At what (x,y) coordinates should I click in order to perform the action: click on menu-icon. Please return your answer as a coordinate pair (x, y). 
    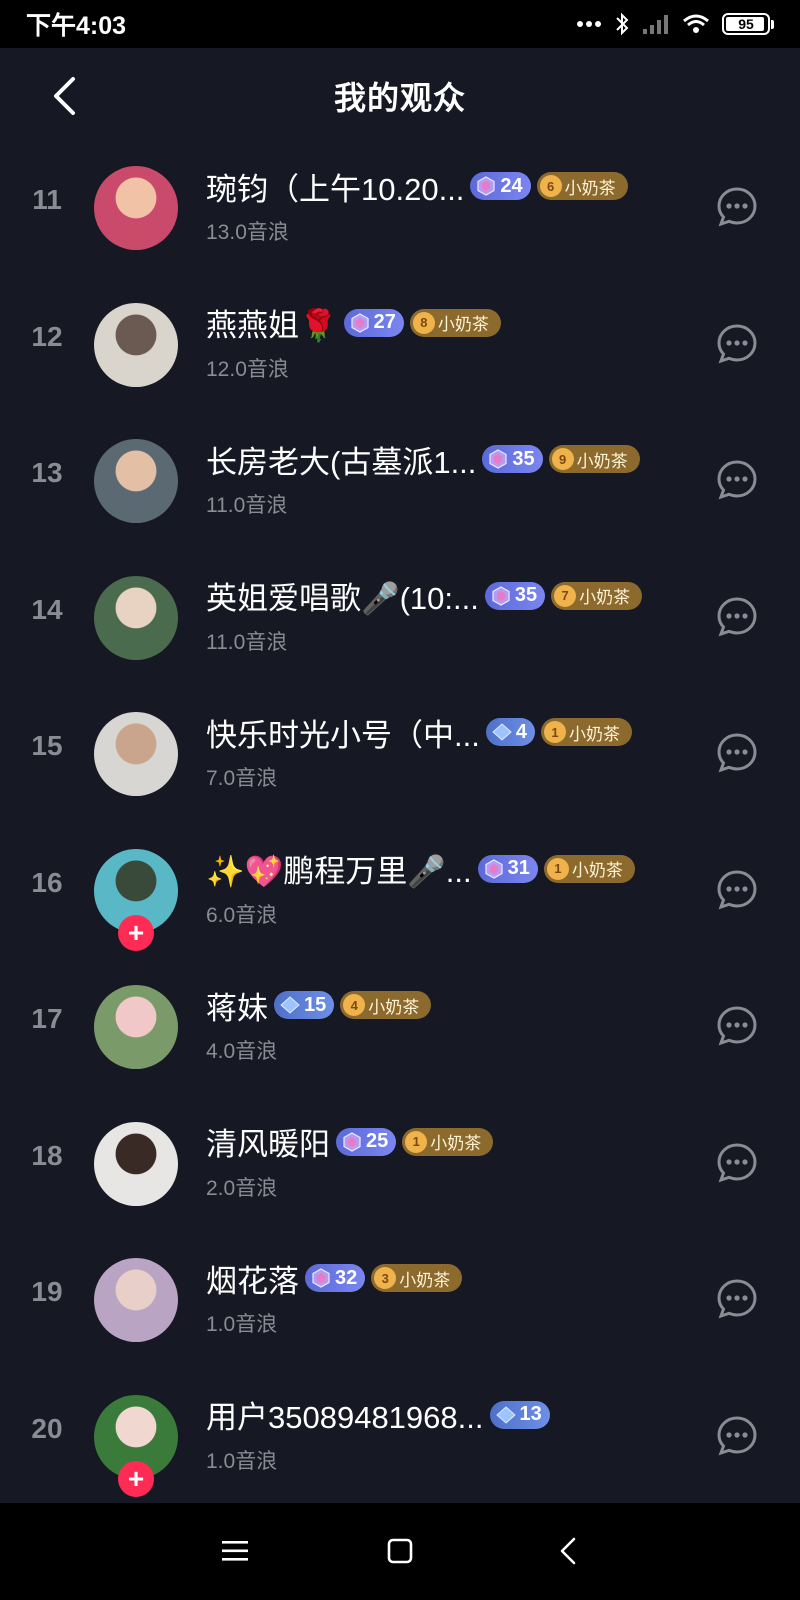
    Looking at the image, I should click on (235, 1551).